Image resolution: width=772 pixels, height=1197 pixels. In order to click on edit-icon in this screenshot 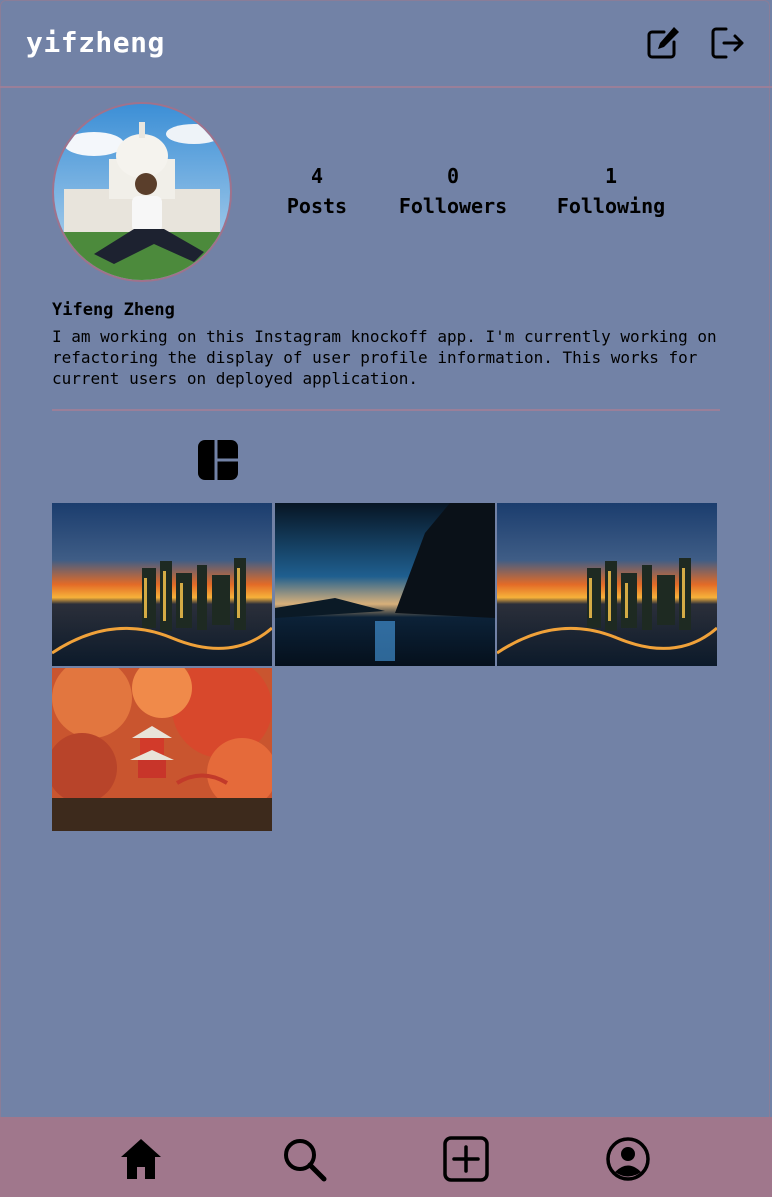, I will do `click(663, 43)`.